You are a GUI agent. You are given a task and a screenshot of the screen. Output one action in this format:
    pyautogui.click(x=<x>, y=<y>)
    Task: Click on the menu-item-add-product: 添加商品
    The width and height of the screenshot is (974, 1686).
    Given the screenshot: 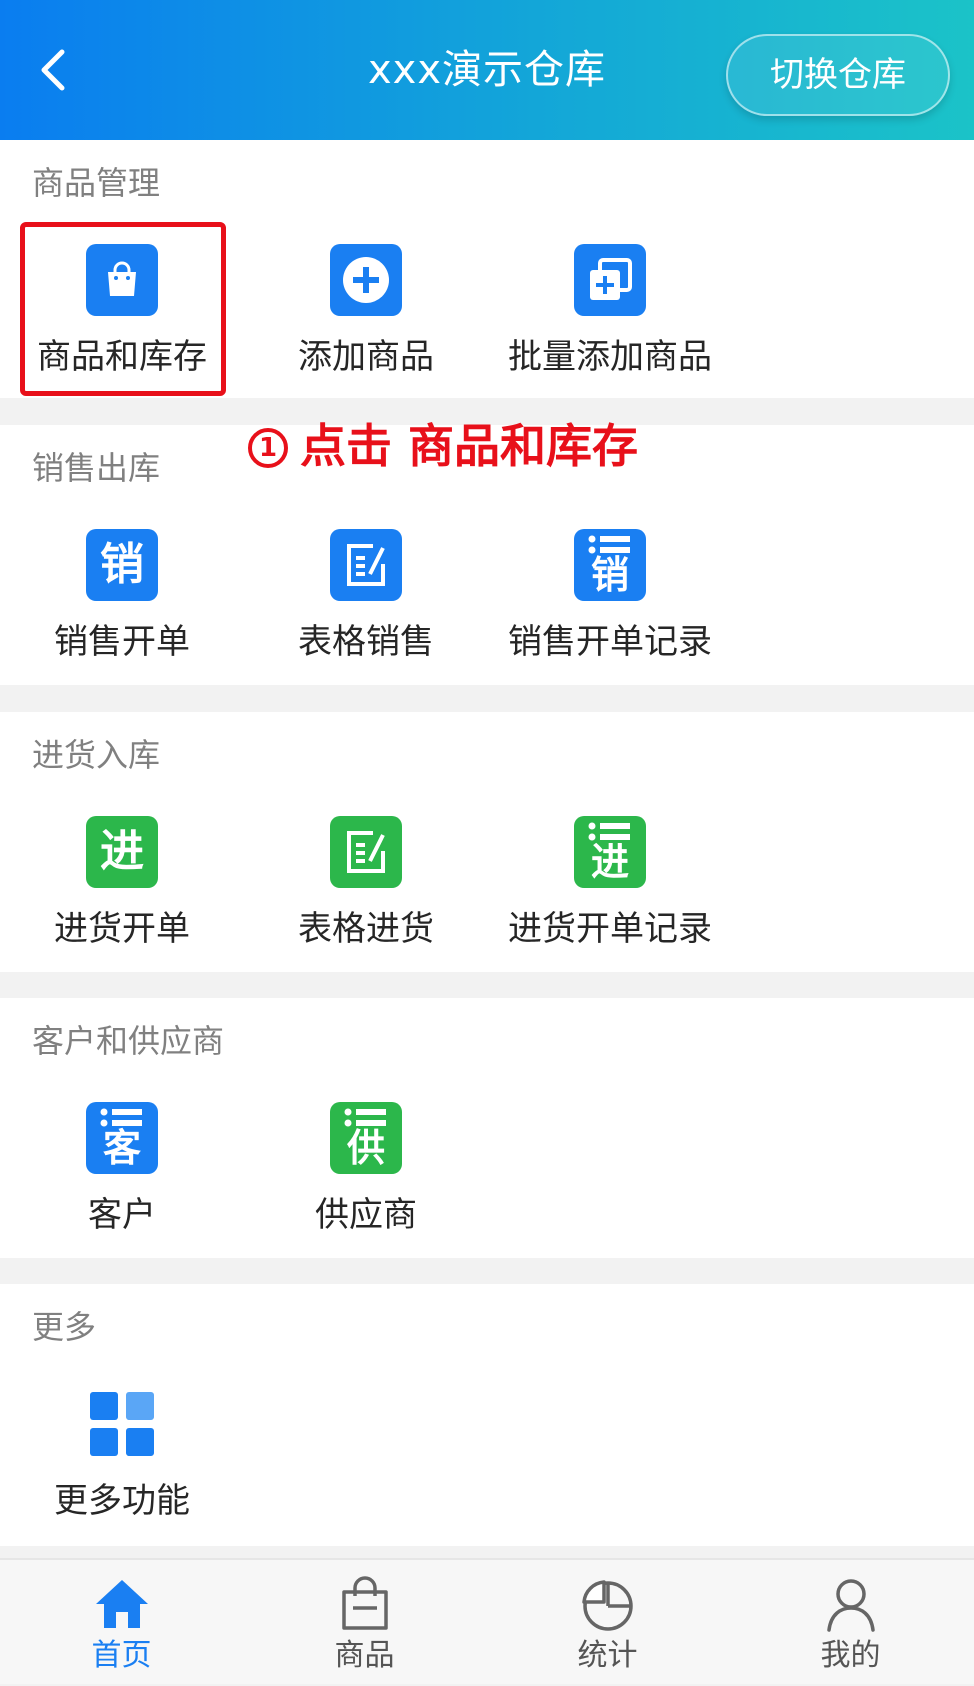 What is the action you would take?
    pyautogui.click(x=366, y=319)
    